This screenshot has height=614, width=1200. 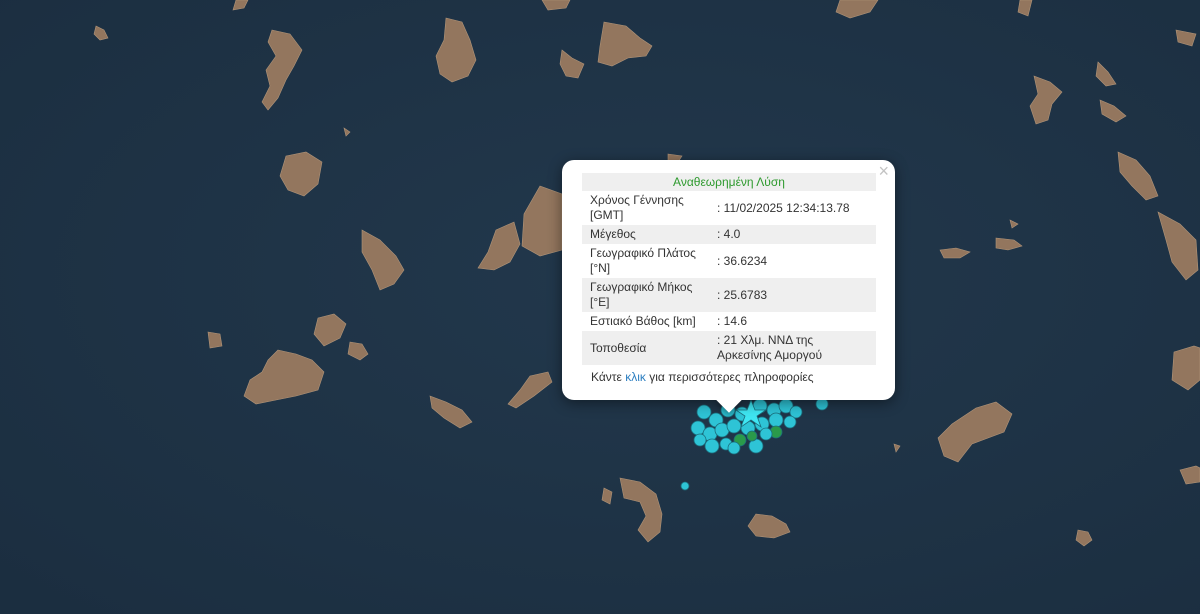 I want to click on magnitude-label: Μέγεθος, so click(x=645, y=234).